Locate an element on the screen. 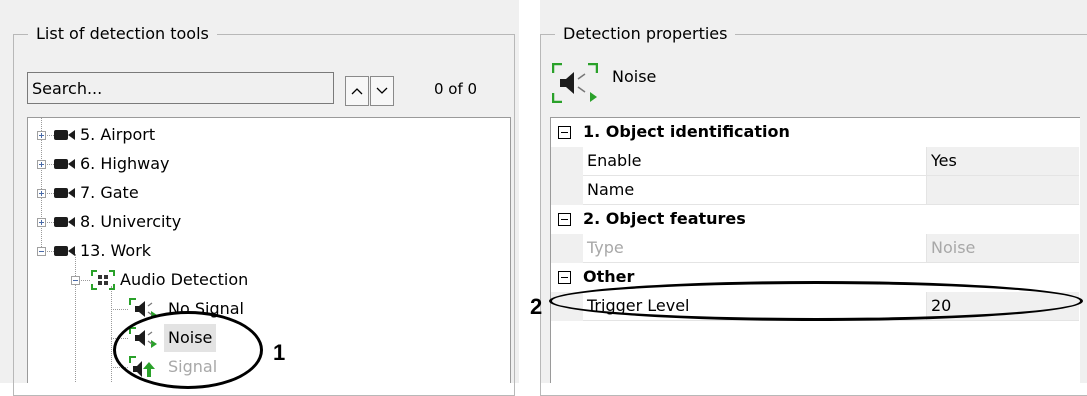 The image size is (1087, 396). search-result-count: 0 of 0 is located at coordinates (456, 89).